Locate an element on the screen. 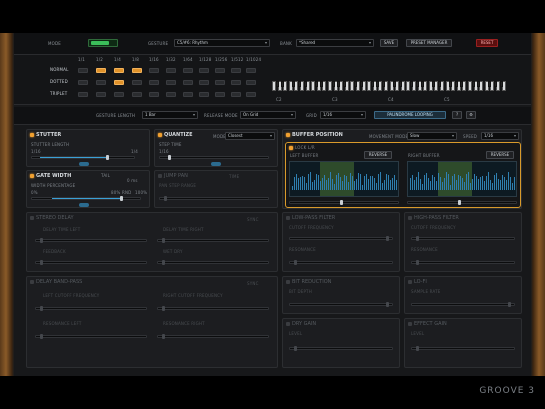  speed-dropdown: 1/16 ▾ is located at coordinates (500, 136).